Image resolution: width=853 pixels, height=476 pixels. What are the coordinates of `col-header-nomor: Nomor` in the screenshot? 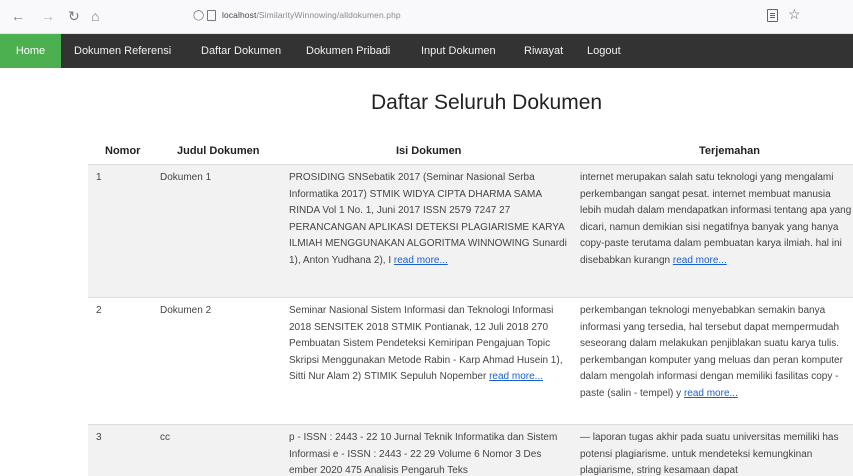 It's located at (123, 151).